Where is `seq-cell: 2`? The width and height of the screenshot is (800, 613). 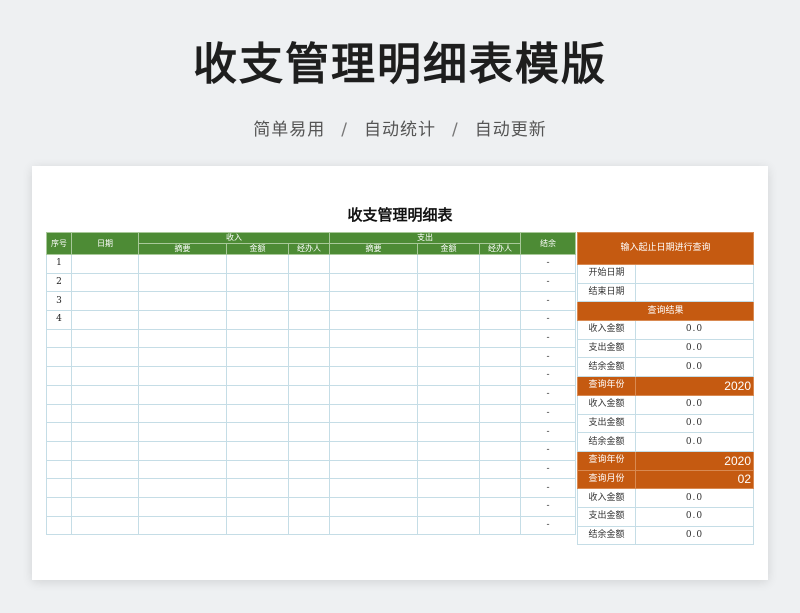 seq-cell: 2 is located at coordinates (59, 282).